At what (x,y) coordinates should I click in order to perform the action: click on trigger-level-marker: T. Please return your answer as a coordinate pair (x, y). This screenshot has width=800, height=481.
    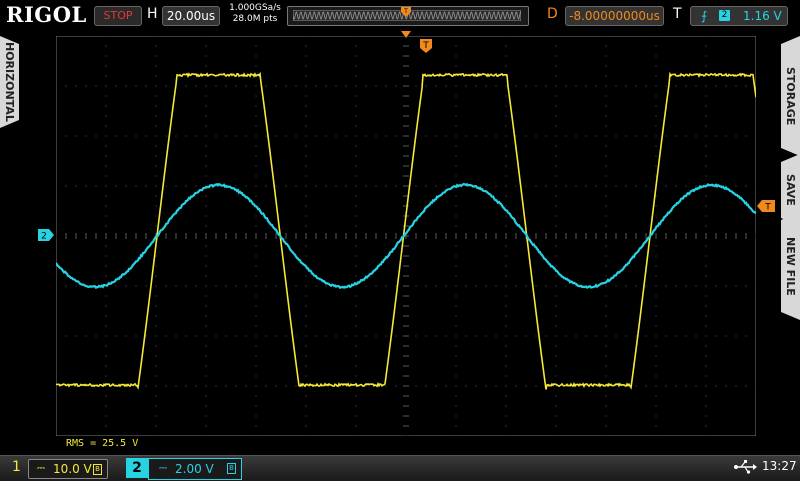
    Looking at the image, I should click on (766, 206).